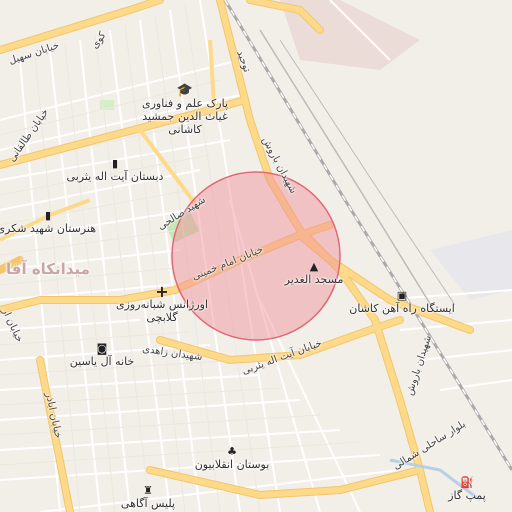  I want to click on poi-label: اورژانس شبانه‌روزی گلابچی, so click(162, 311).